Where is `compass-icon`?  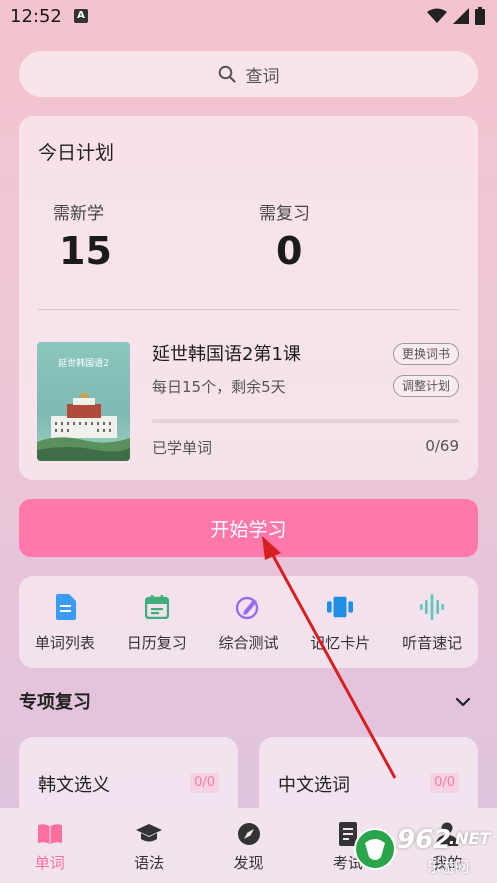 compass-icon is located at coordinates (249, 834).